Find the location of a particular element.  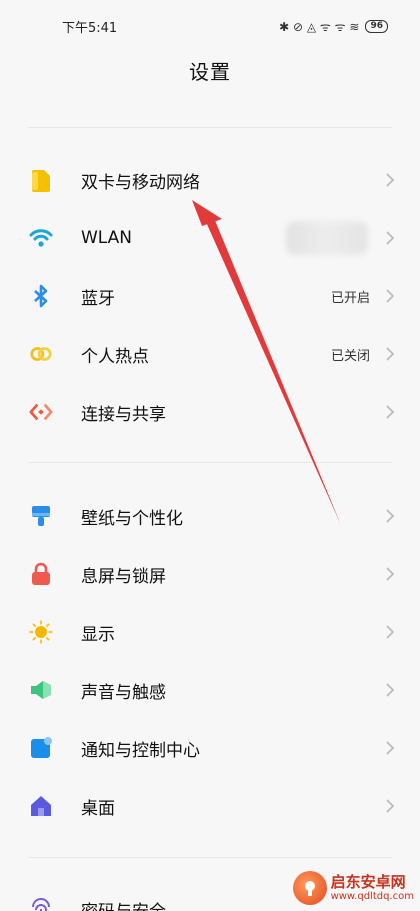

wifi-icon is located at coordinates (41, 238).